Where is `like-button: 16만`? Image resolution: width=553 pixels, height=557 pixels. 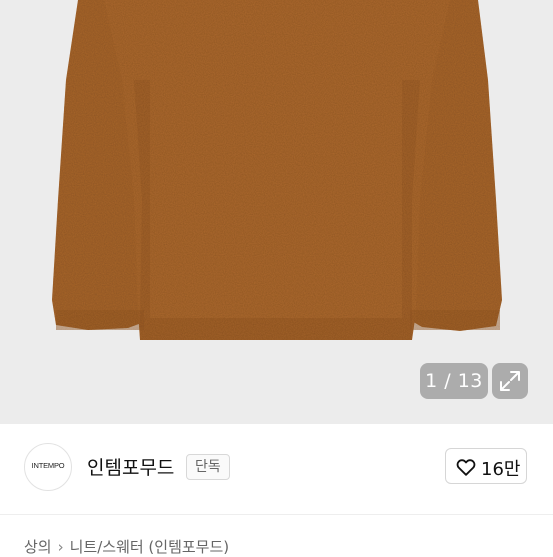 like-button: 16만 is located at coordinates (486, 466).